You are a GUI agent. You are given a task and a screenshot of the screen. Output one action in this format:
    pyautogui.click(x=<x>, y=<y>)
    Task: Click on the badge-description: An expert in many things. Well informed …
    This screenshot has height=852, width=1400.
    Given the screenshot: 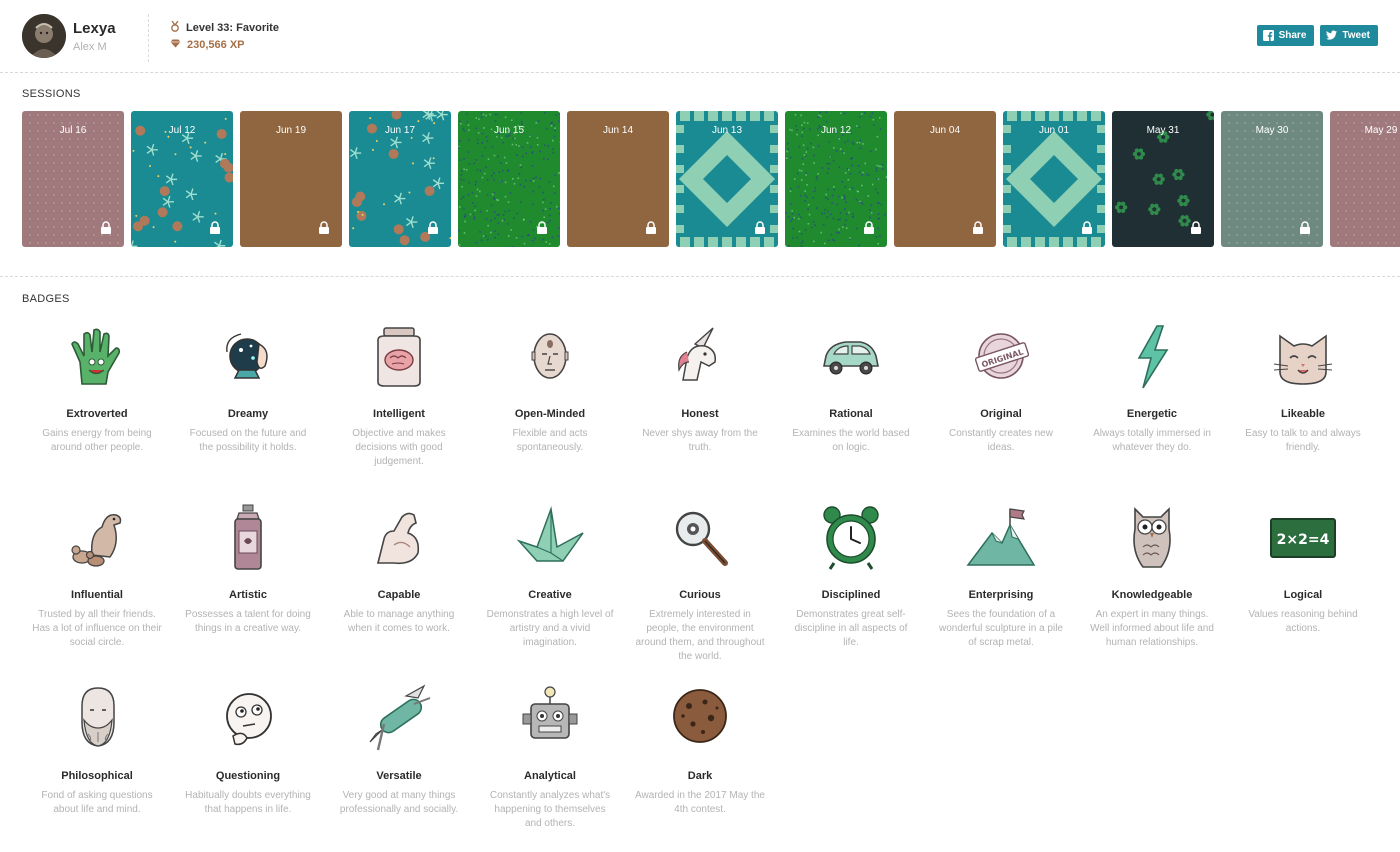 What is the action you would take?
    pyautogui.click(x=1152, y=628)
    